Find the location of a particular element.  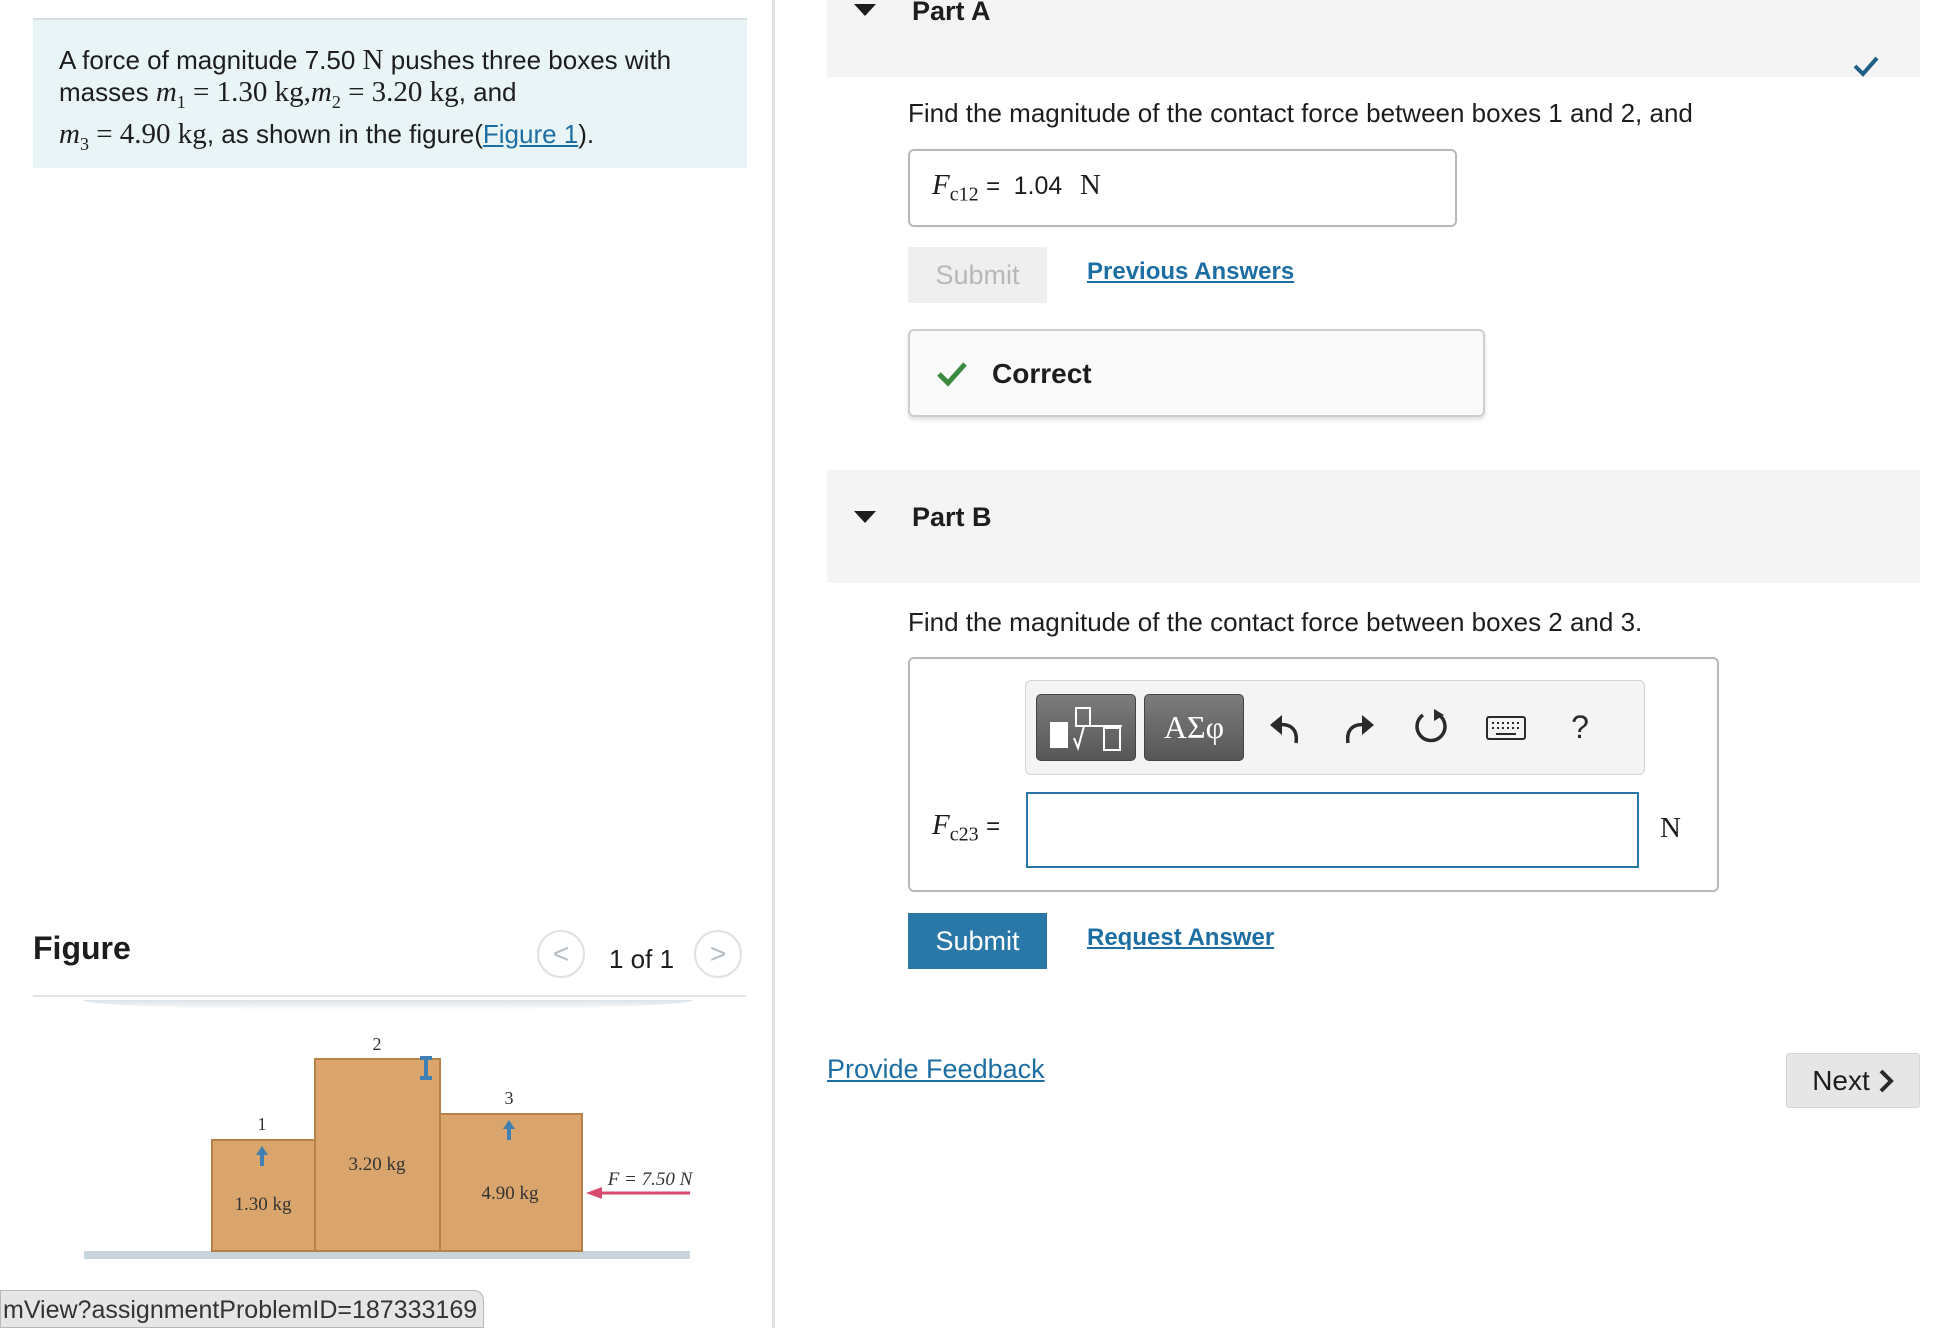

greek-symbols-button: ΑΣφ is located at coordinates (1194, 727).